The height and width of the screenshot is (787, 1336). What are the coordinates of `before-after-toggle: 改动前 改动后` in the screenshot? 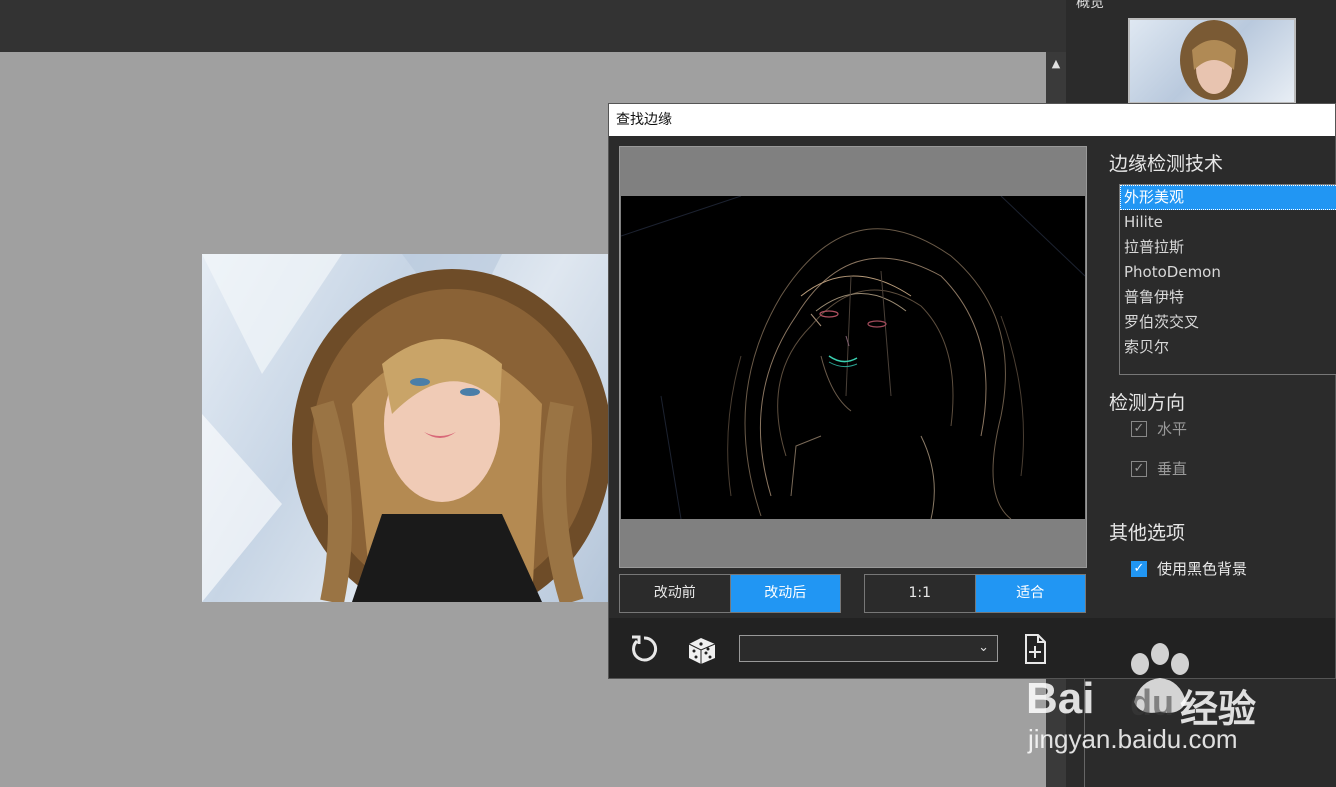 It's located at (730, 593).